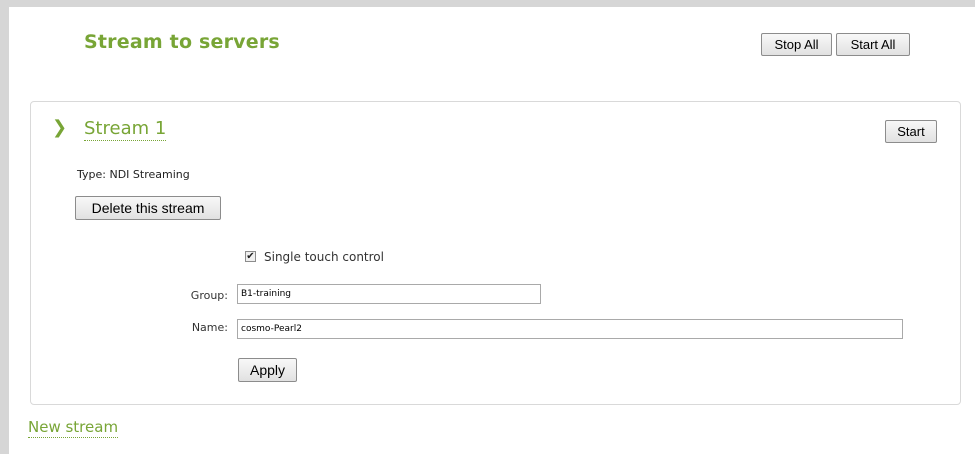  What do you see at coordinates (487, 3) in the screenshot?
I see `top-border` at bounding box center [487, 3].